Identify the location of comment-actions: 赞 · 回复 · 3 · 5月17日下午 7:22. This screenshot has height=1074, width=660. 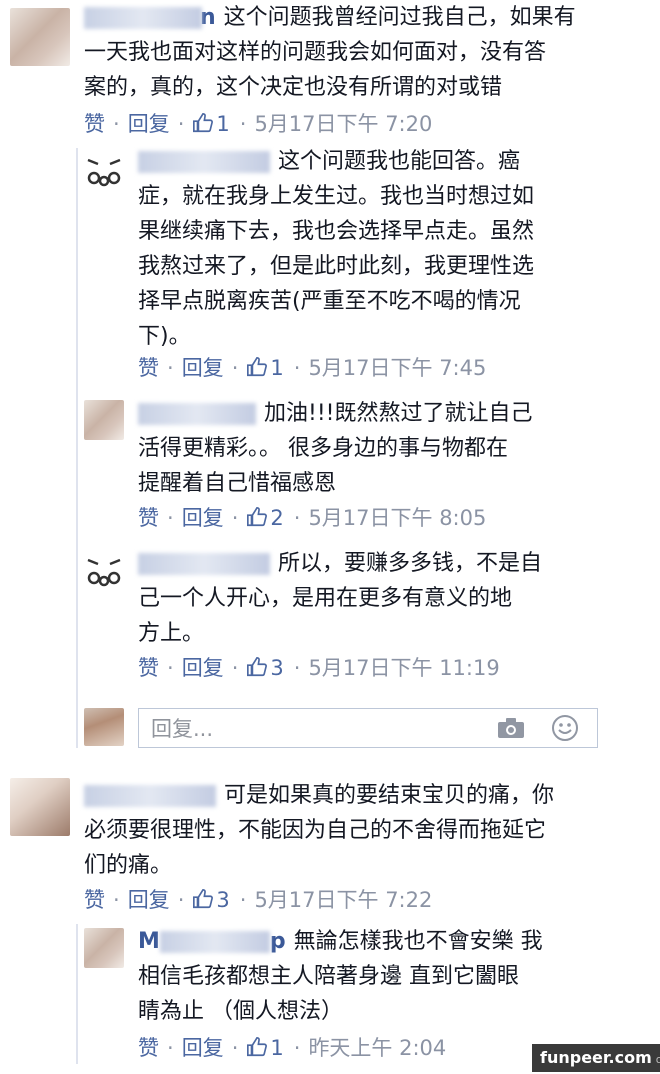
(258, 900).